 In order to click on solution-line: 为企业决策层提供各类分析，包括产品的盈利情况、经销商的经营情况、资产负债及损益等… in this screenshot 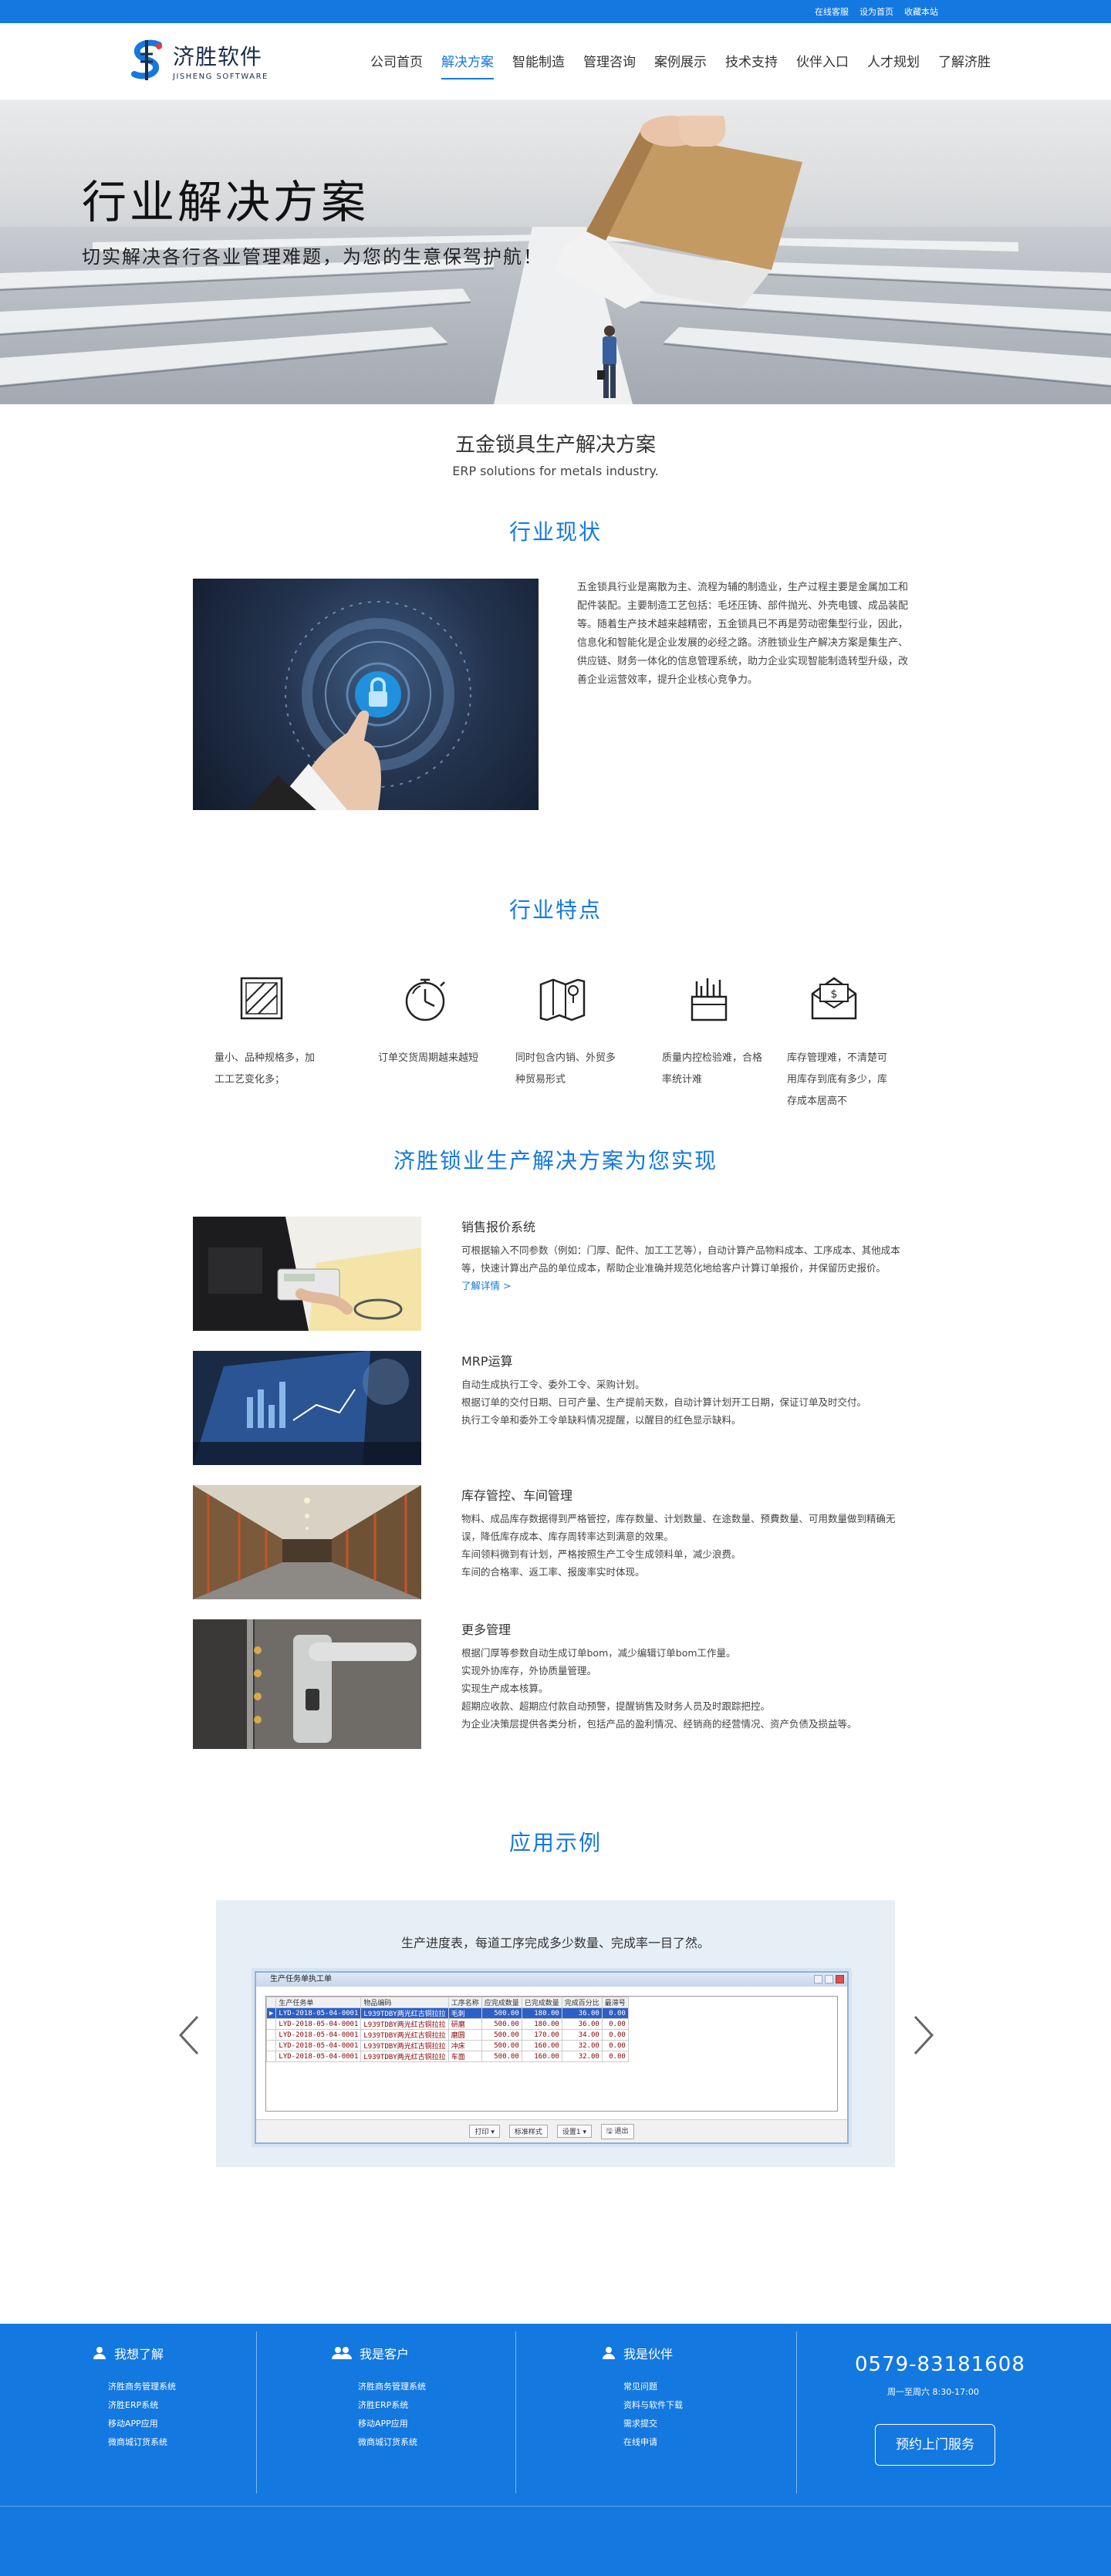, I will do `click(659, 1724)`.